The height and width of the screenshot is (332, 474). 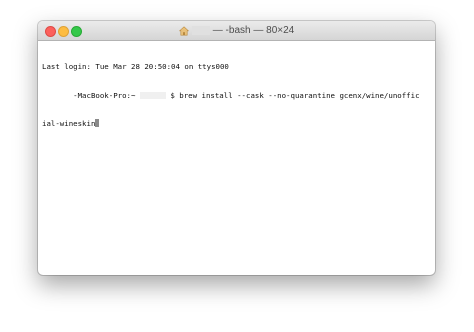 I want to click on text-cursor, so click(x=97, y=123).